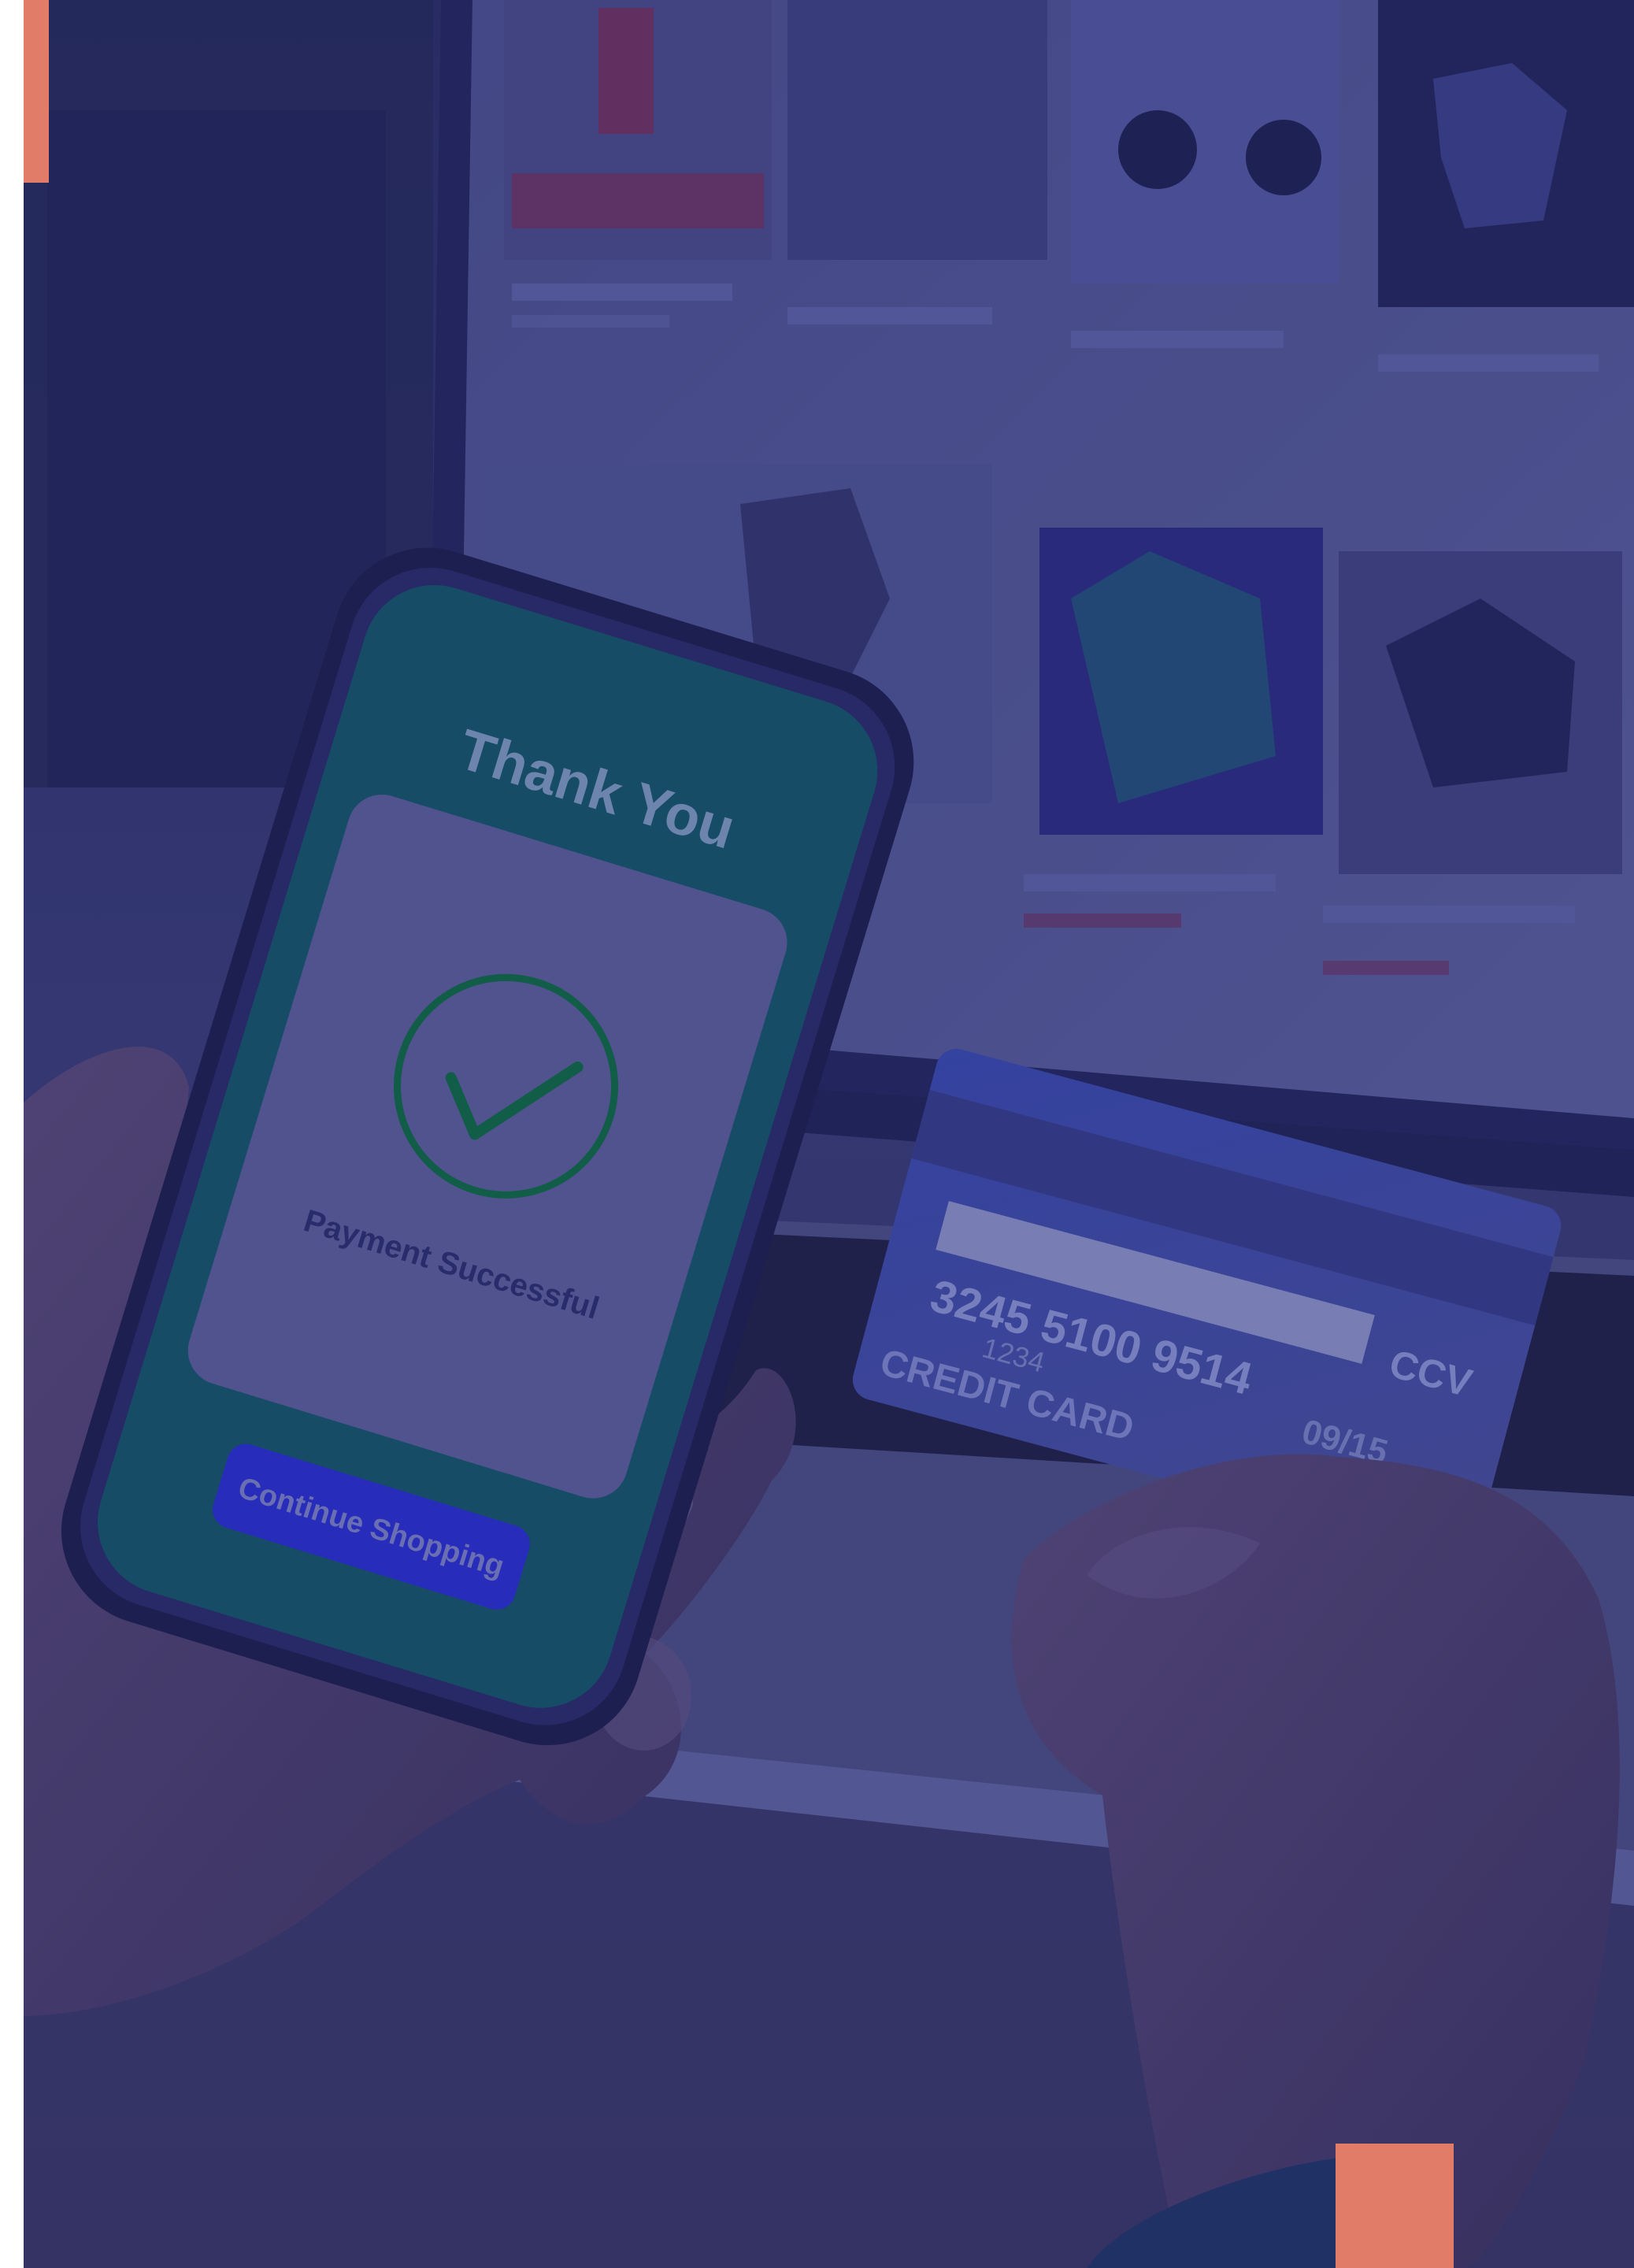  I want to click on accent-bar-top, so click(36, 91).